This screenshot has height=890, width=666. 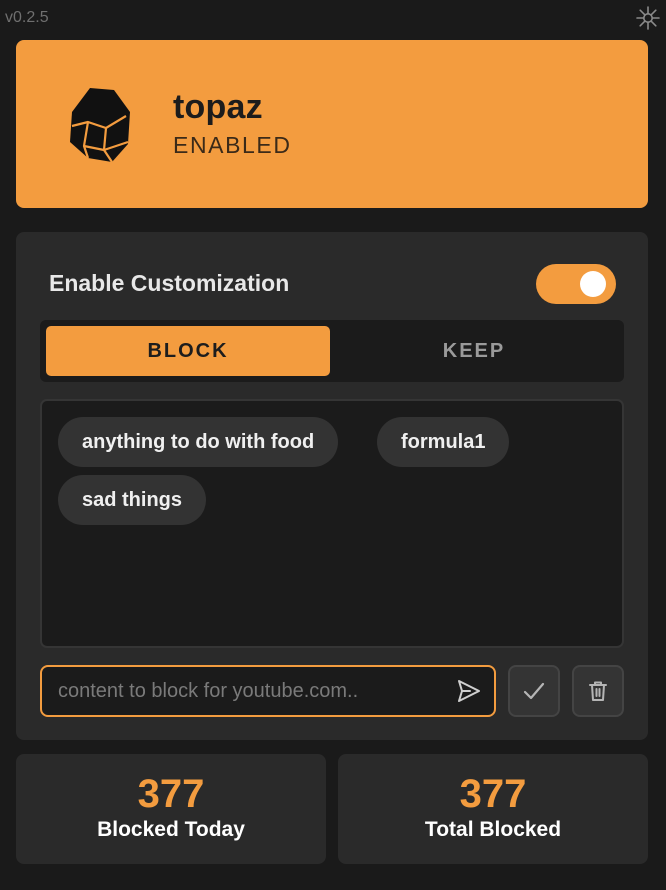 What do you see at coordinates (593, 284) in the screenshot?
I see `toggle-knob` at bounding box center [593, 284].